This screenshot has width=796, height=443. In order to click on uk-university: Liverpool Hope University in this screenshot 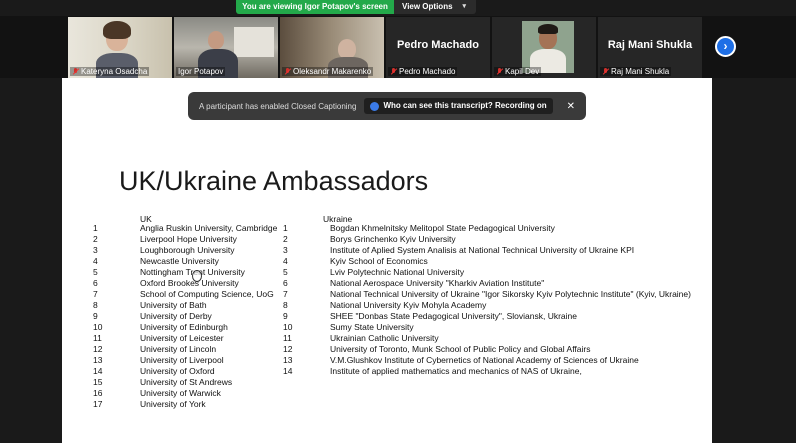, I will do `click(188, 239)`.